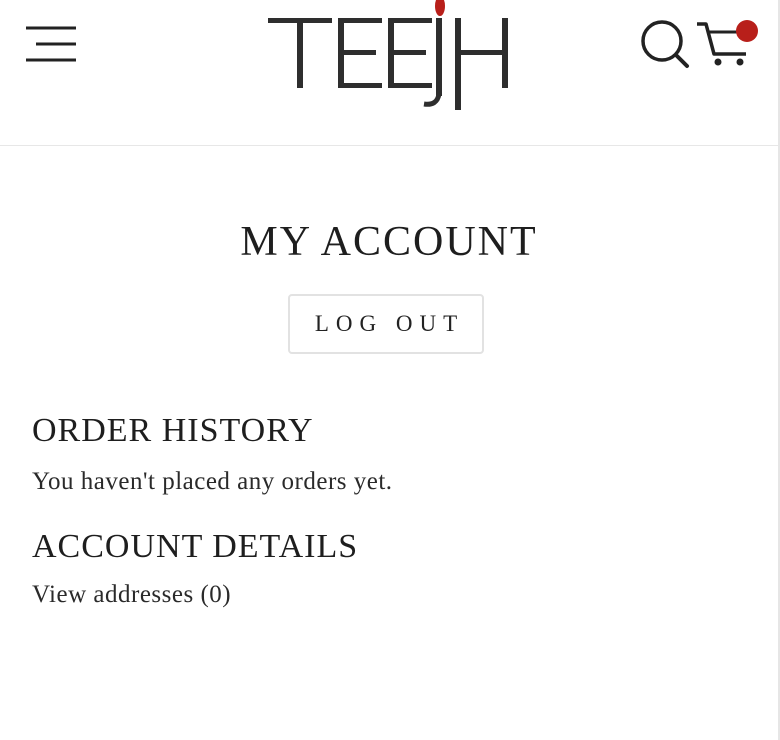 This screenshot has height=740, width=780. I want to click on search-button, so click(665, 44).